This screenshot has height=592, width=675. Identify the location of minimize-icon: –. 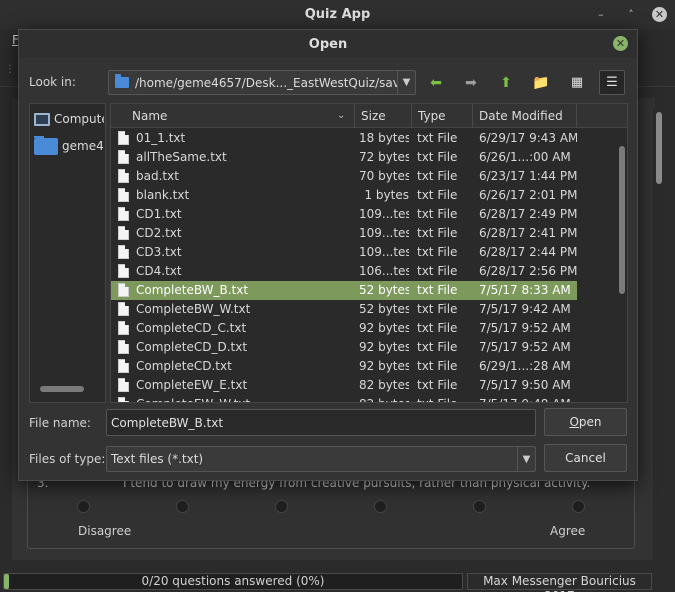
(601, 14).